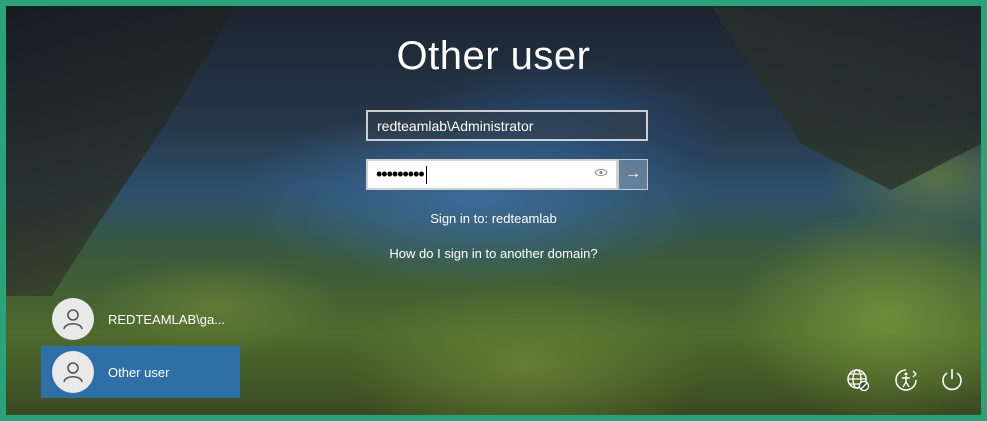 The width and height of the screenshot is (987, 421). I want to click on arrow-right-icon: →, so click(633, 173).